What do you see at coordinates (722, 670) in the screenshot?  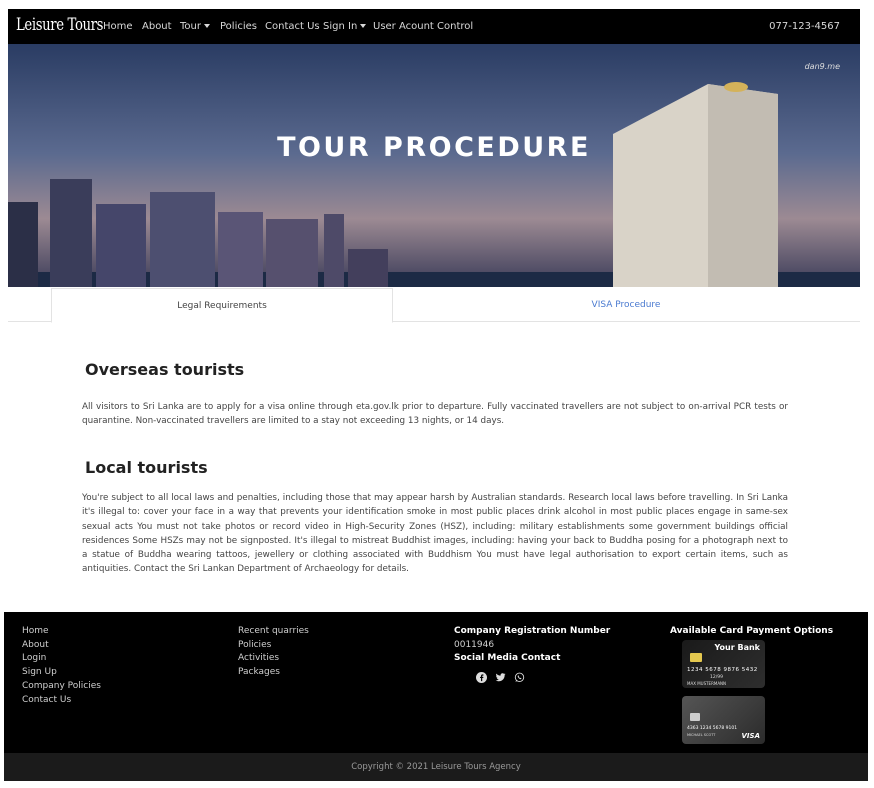 I see `card-number: 1234 5678 9876 5432` at bounding box center [722, 670].